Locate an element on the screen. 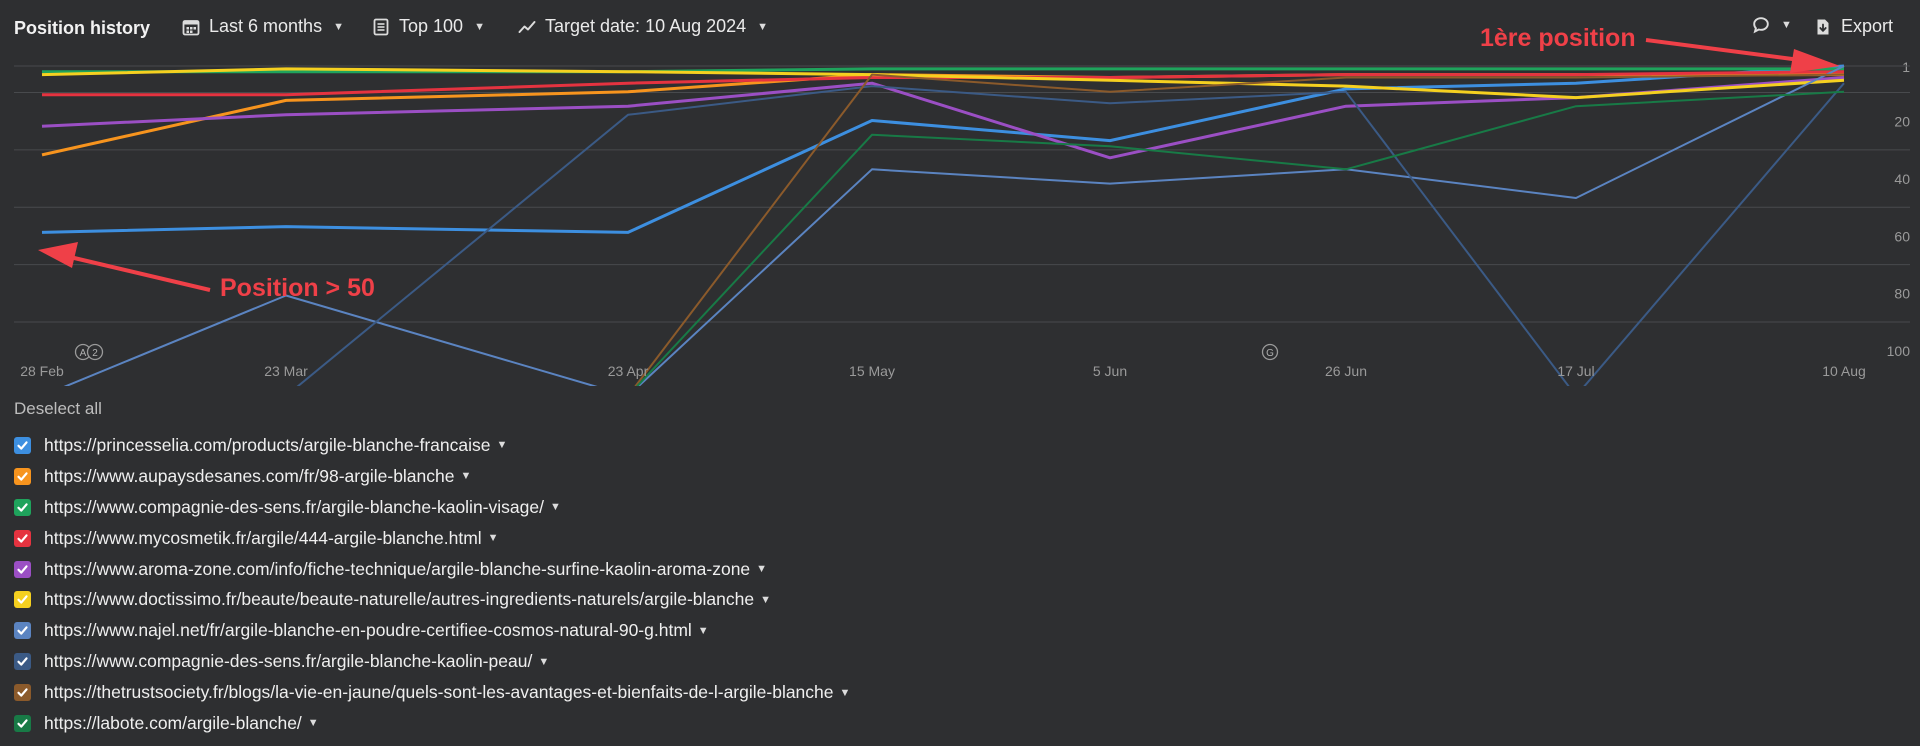  annotation-first-position: 1ère position is located at coordinates (1558, 38).